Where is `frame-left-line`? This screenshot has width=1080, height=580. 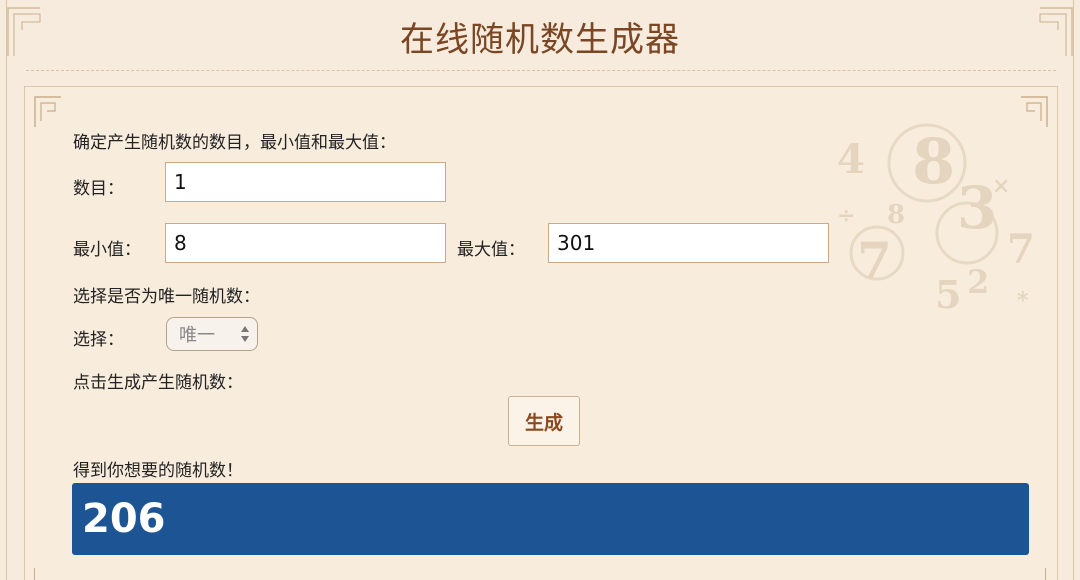
frame-left-line is located at coordinates (6, 290).